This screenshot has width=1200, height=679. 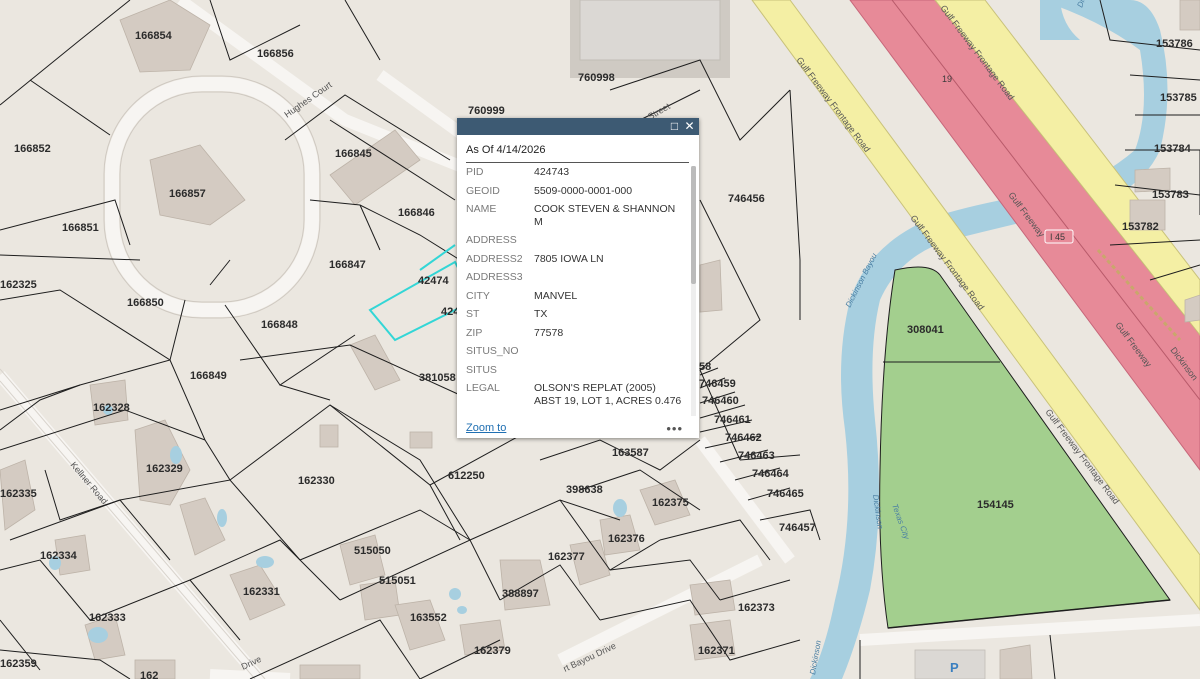 What do you see at coordinates (466, 476) in the screenshot?
I see `parcel-label: 612250` at bounding box center [466, 476].